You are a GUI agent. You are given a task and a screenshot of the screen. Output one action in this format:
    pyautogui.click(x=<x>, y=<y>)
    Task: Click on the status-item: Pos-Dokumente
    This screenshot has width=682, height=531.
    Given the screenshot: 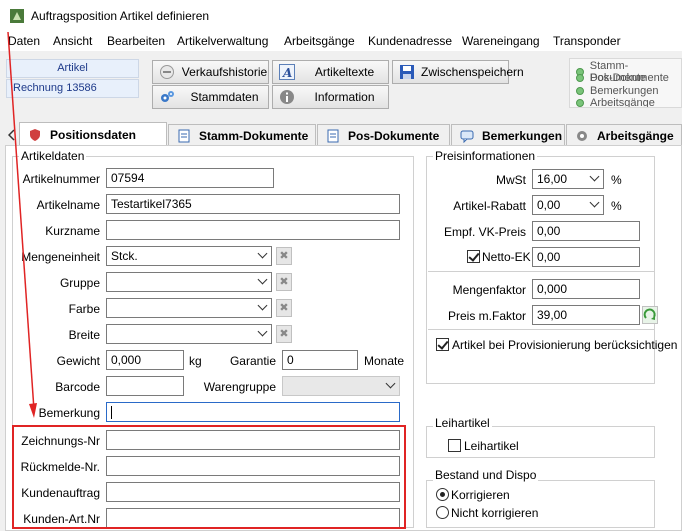 What is the action you would take?
    pyautogui.click(x=622, y=78)
    